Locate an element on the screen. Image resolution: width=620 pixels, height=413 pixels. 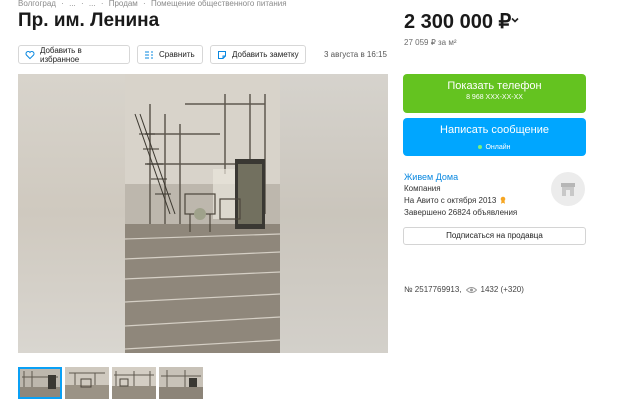
page-title: Пр. им. Ленина is located at coordinates (89, 20).